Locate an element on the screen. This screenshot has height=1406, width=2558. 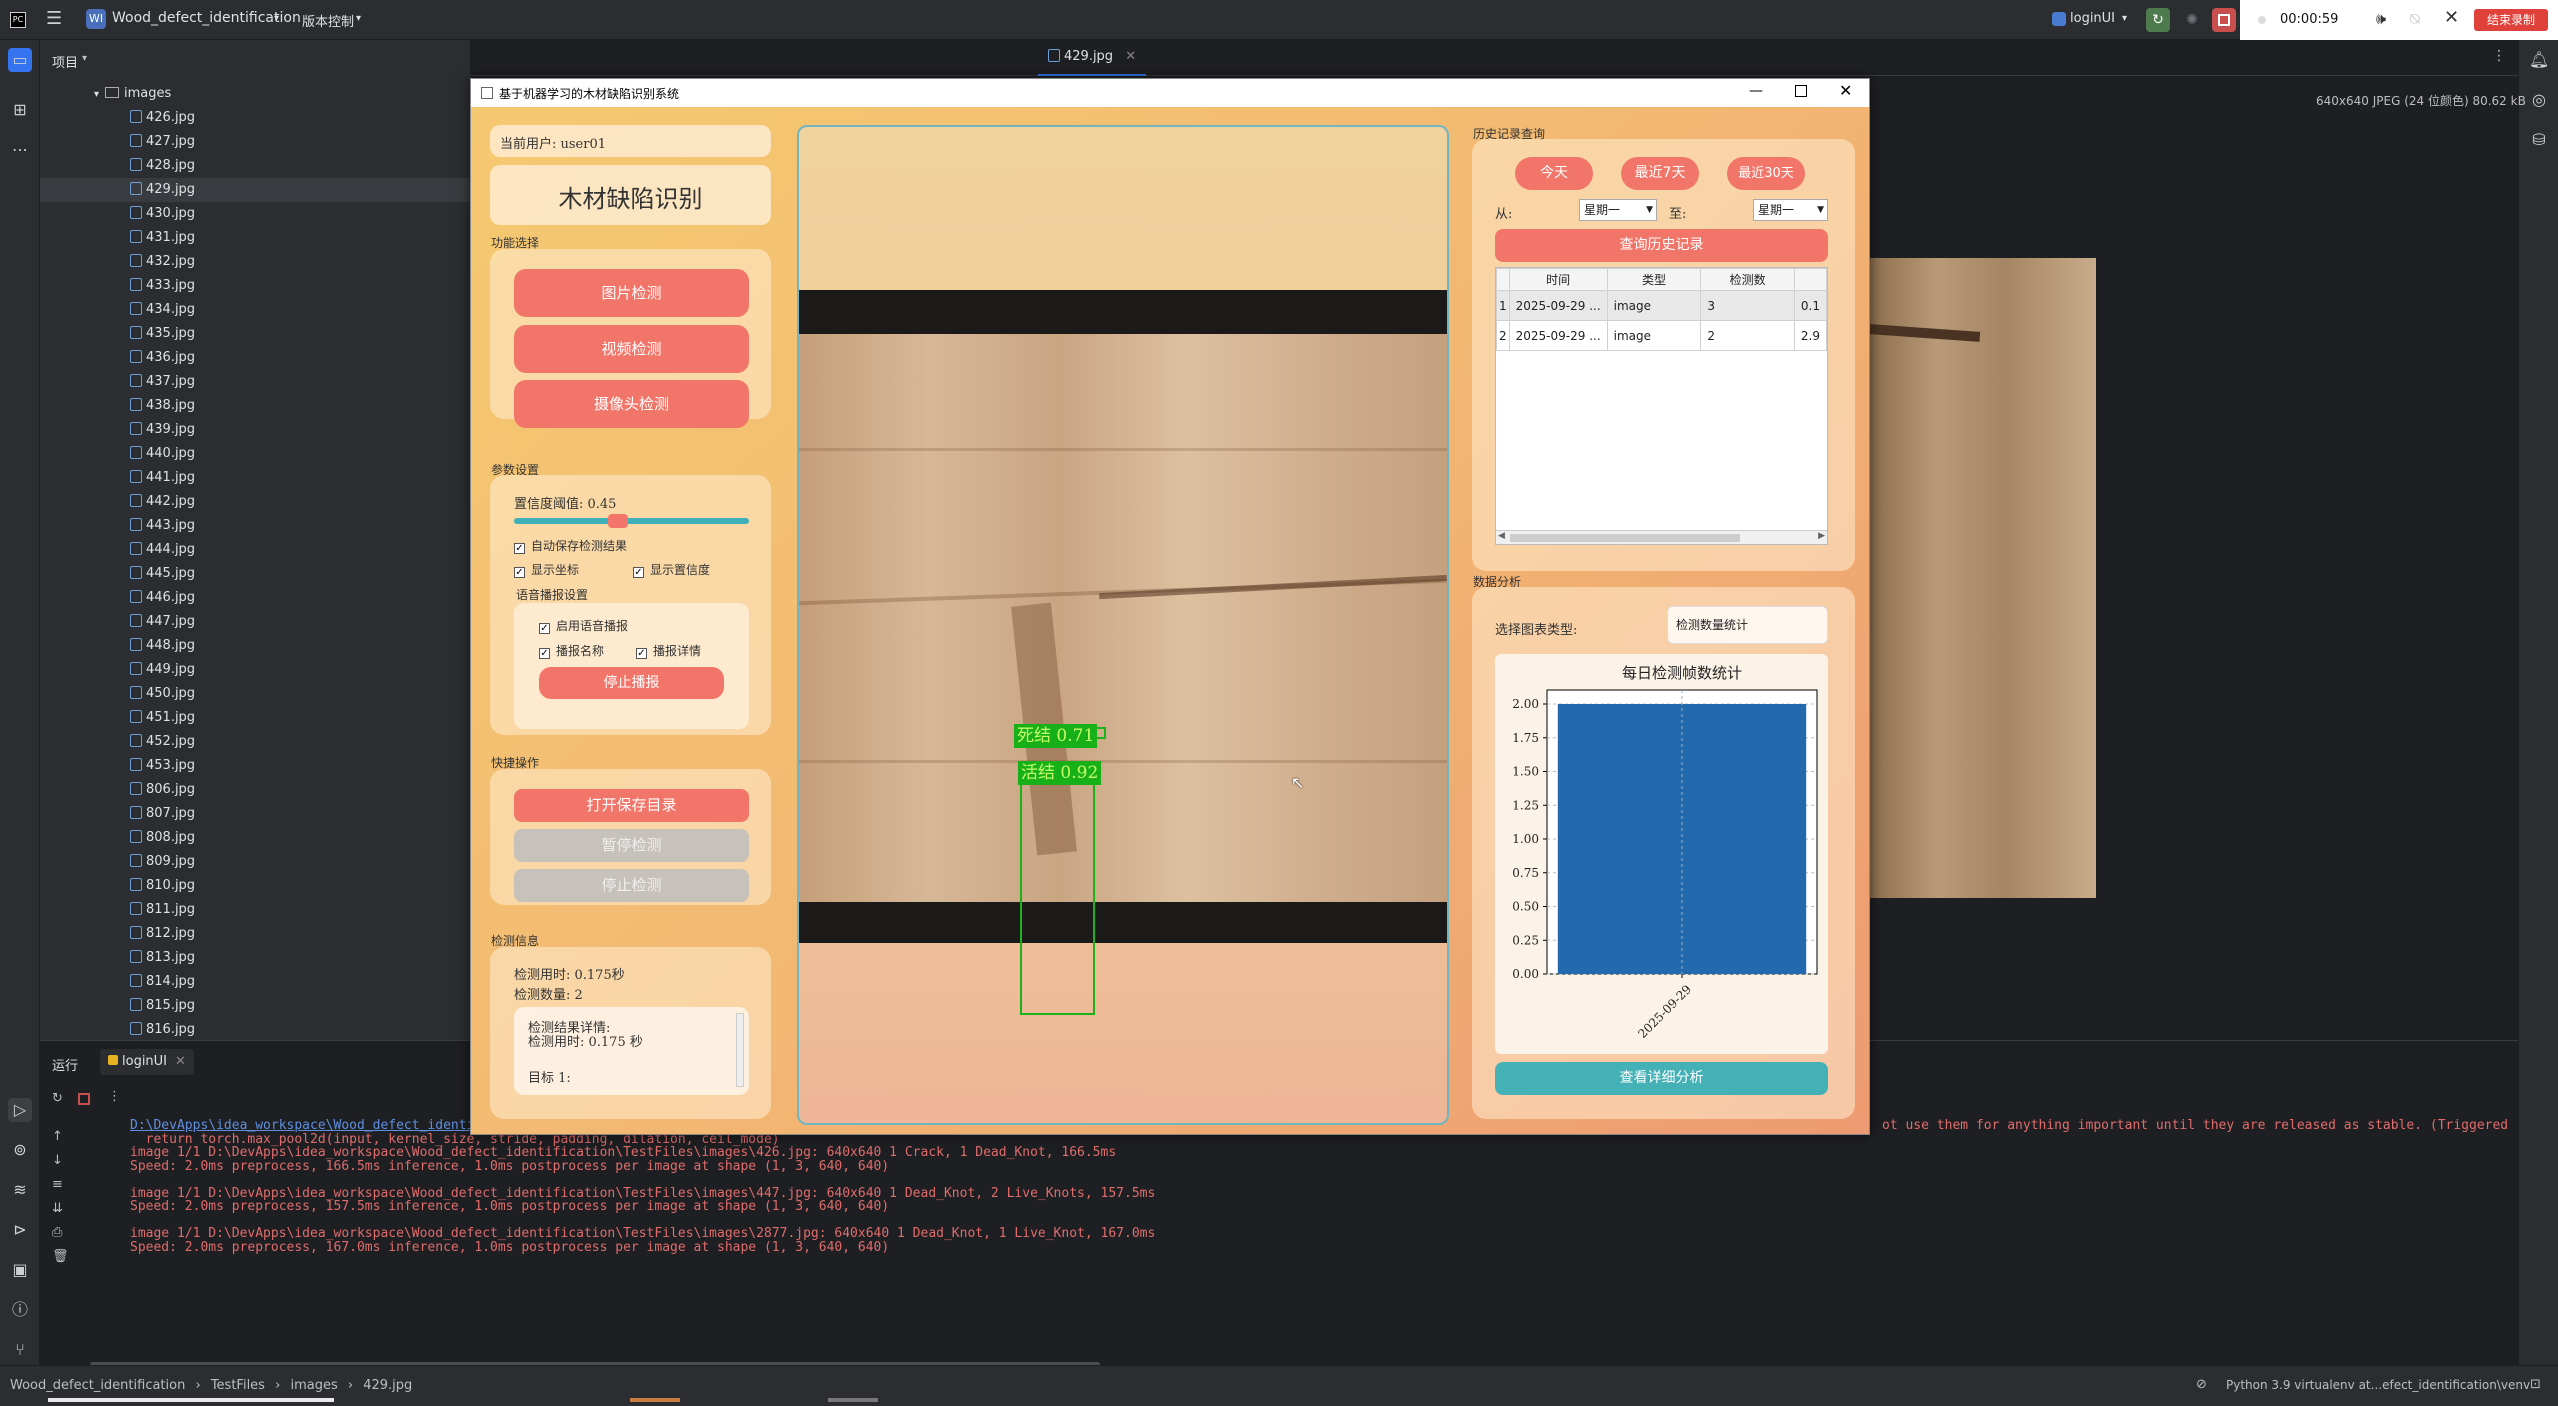
scroll-right-icon: ▶ is located at coordinates (1821, 536).